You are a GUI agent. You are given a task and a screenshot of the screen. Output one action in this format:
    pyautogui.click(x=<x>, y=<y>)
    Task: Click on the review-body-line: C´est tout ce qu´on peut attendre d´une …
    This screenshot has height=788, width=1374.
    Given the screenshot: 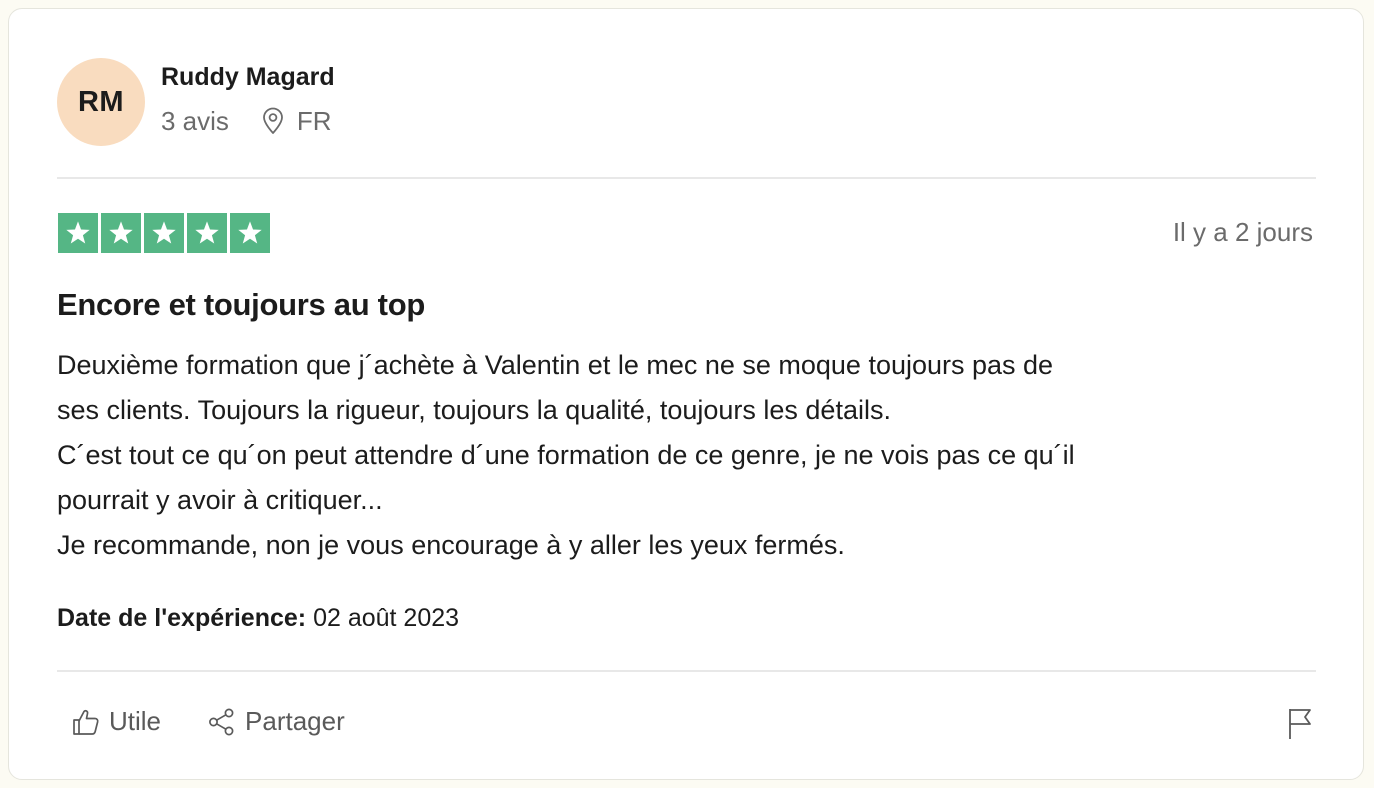 What is the action you would take?
    pyautogui.click(x=566, y=455)
    